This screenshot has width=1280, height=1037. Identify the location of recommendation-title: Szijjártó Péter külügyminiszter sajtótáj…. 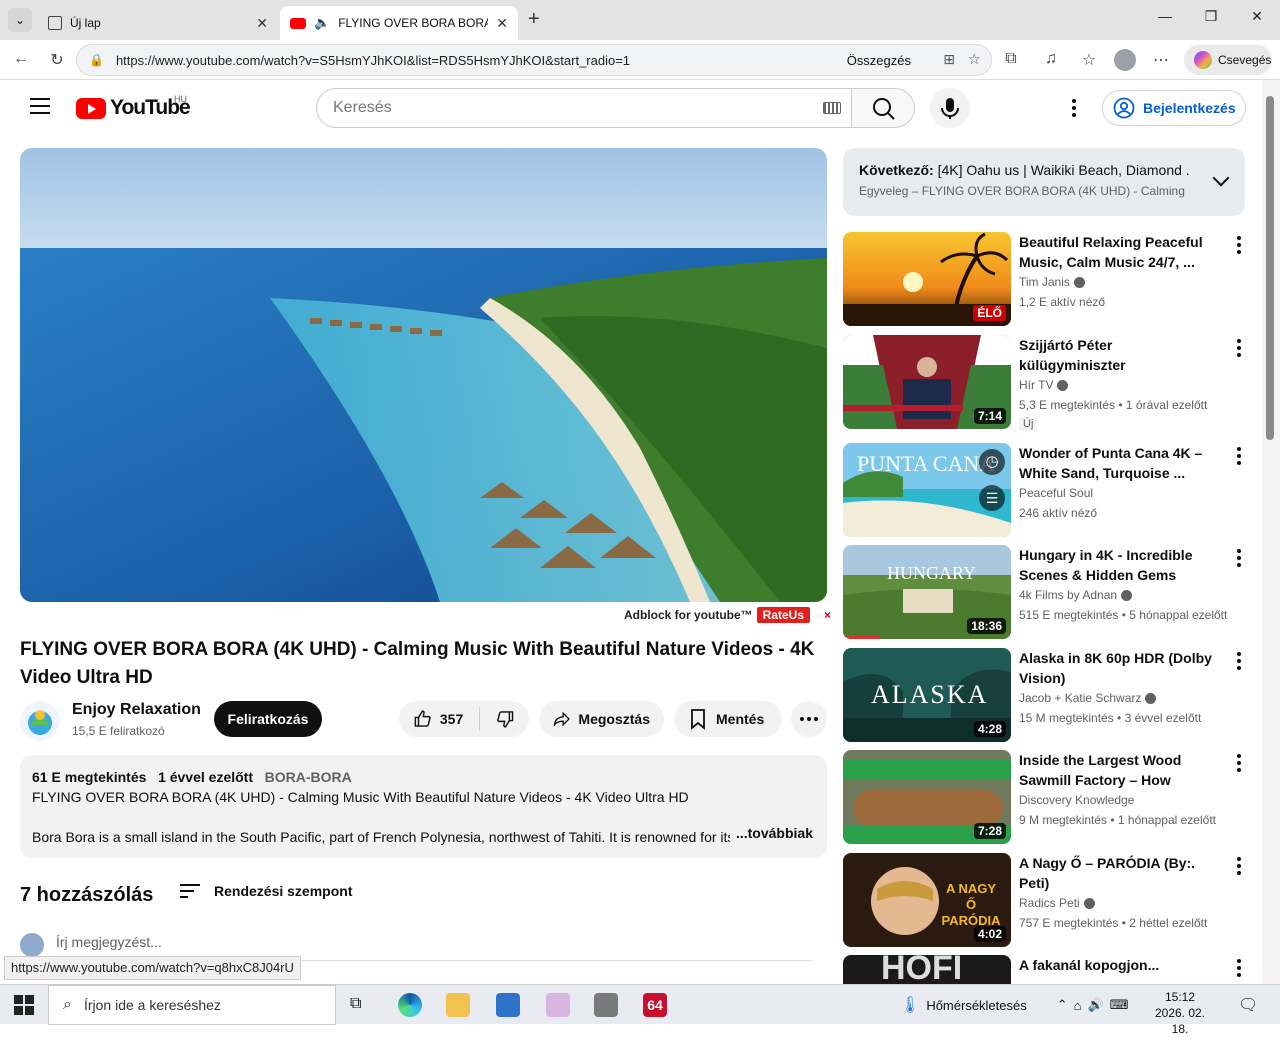
(1119, 355).